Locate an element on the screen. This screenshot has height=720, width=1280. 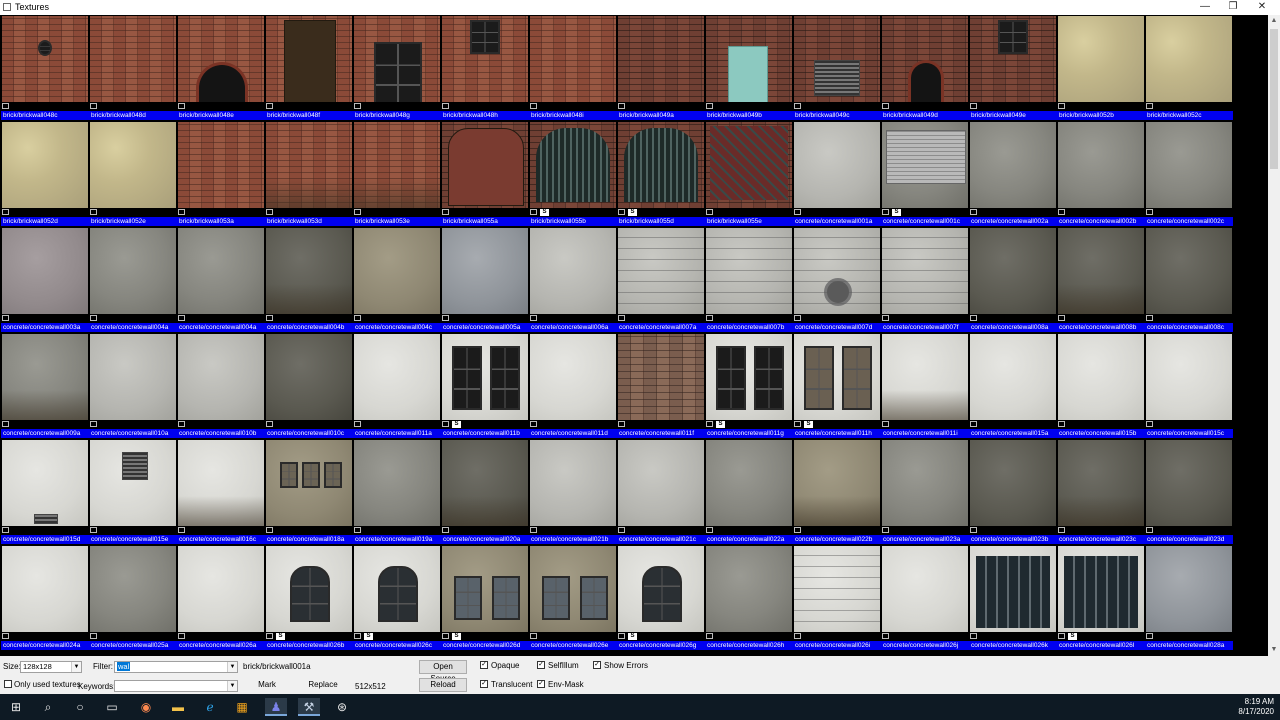
texture-tile: concrete/concretewall015b is located at coordinates (1101, 386).